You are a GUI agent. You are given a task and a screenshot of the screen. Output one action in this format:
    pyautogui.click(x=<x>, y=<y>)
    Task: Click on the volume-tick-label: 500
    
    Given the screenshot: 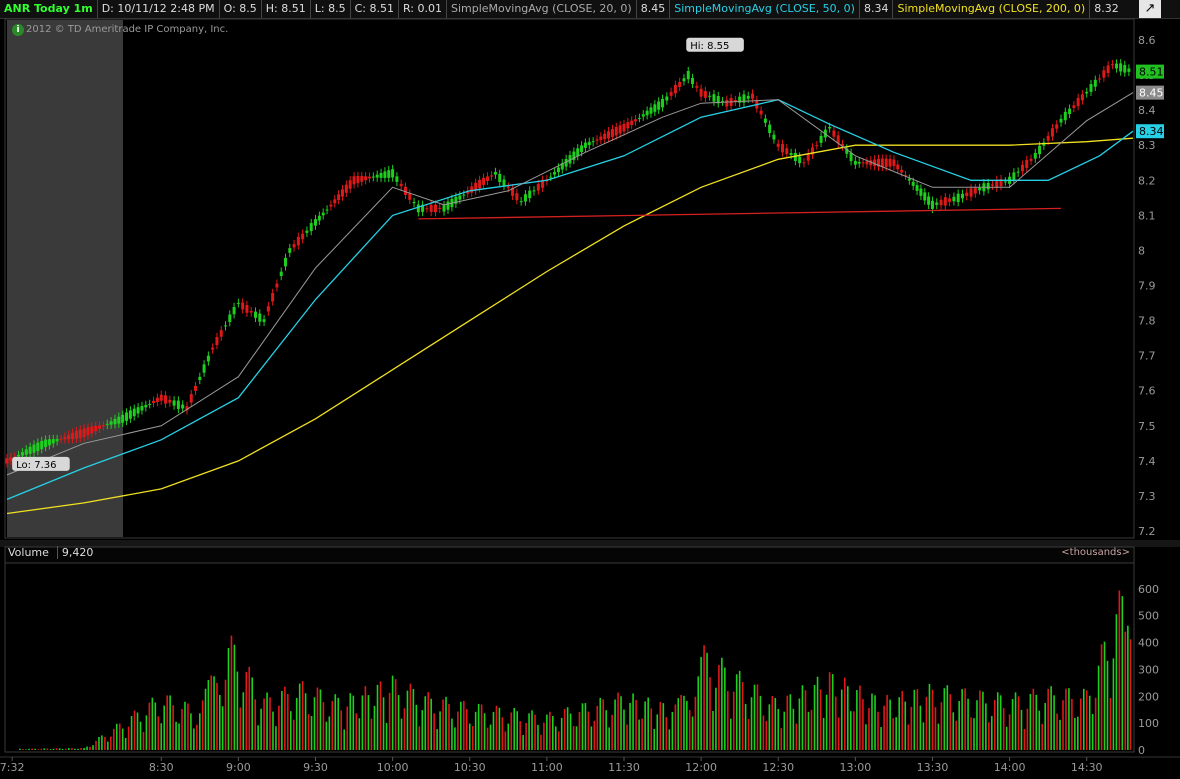 What is the action you would take?
    pyautogui.click(x=1148, y=616)
    